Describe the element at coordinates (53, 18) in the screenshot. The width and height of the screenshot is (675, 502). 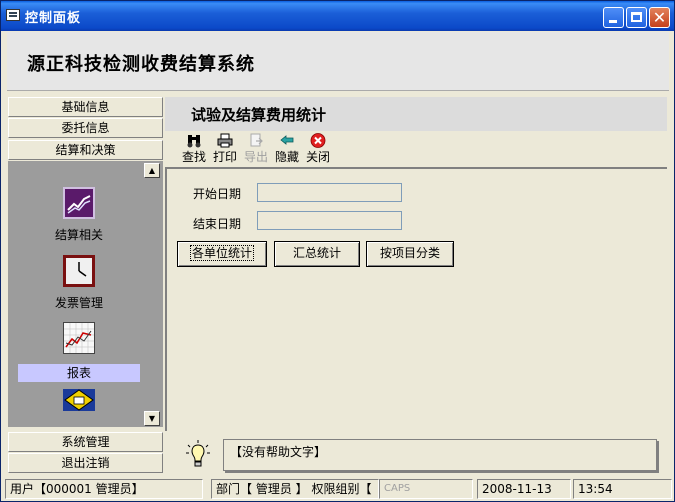
I see `window-title: 控制面板` at that location.